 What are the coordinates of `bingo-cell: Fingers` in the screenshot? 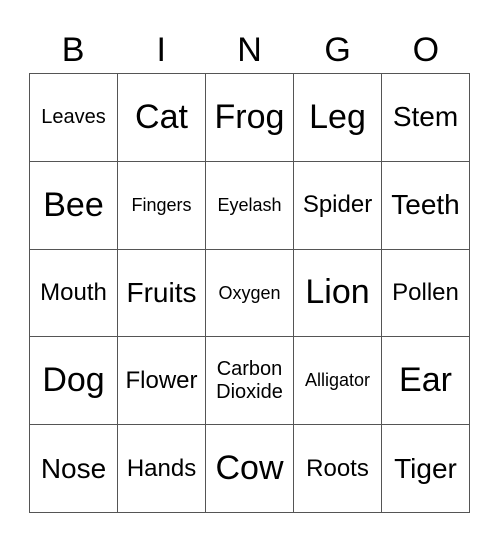 It's located at (162, 205).